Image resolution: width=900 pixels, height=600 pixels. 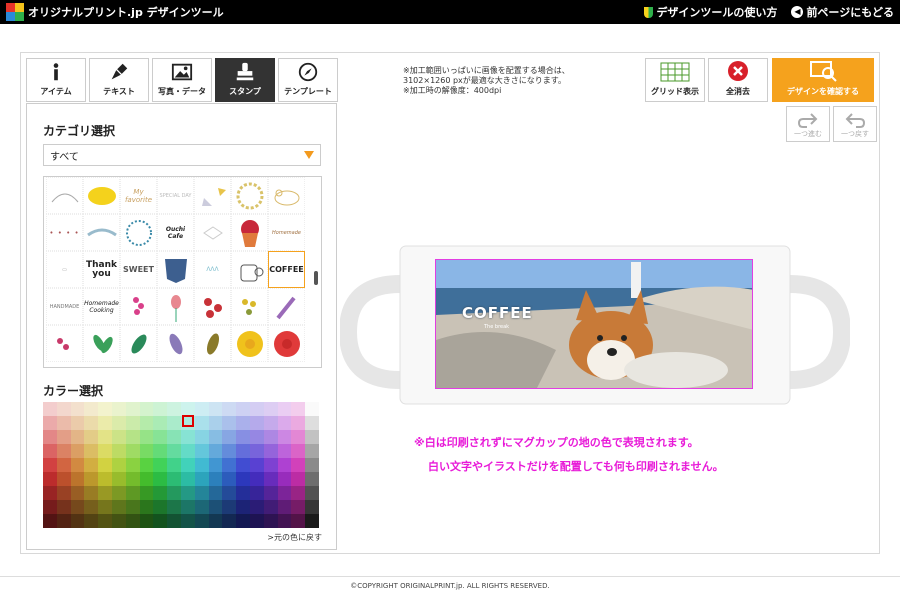 What do you see at coordinates (119, 80) in the screenshot?
I see `tab-text: テキスト` at bounding box center [119, 80].